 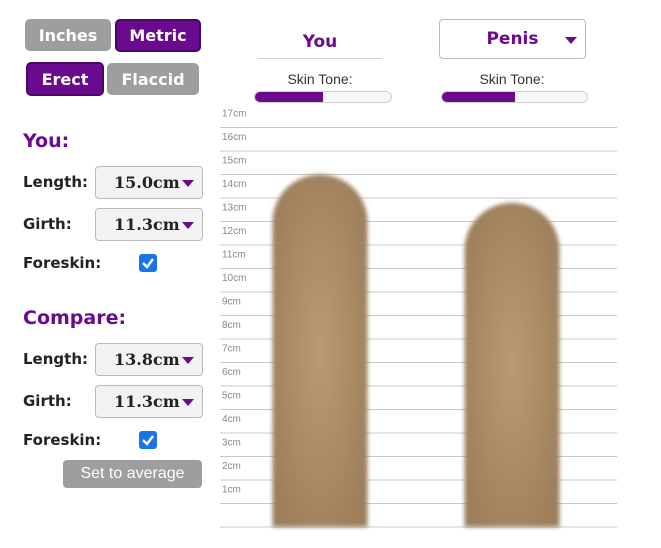 What do you see at coordinates (55, 359) in the screenshot?
I see `compare-length-label: Length:` at bounding box center [55, 359].